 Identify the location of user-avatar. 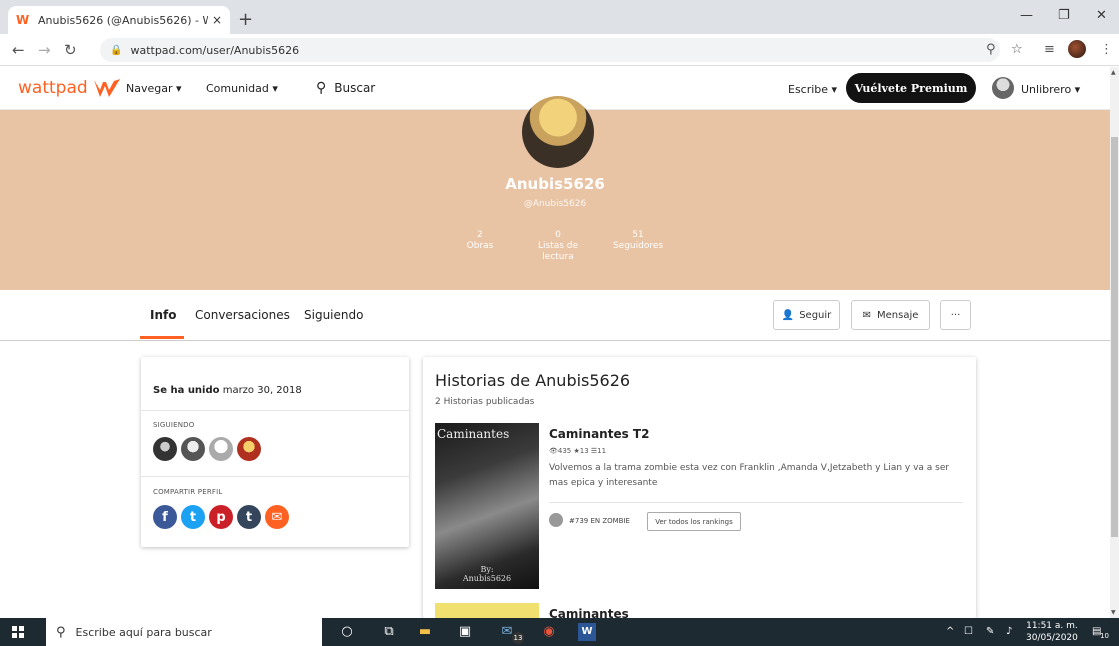
(1003, 88).